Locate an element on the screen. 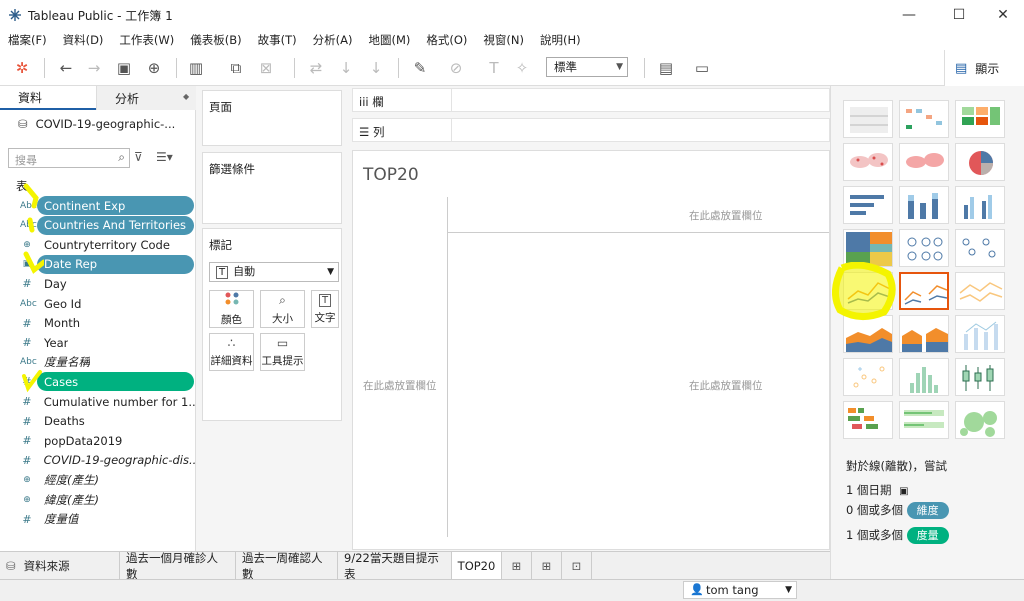  text-button: T 文字 is located at coordinates (325, 309).